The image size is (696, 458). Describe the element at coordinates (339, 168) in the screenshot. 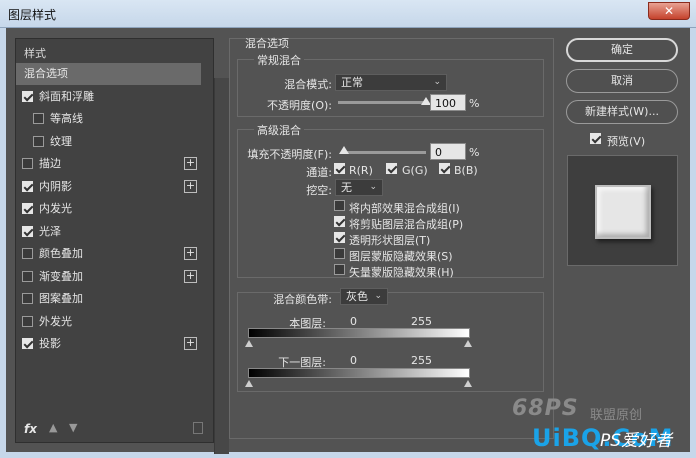

I see `channel-r-checkbox` at that location.